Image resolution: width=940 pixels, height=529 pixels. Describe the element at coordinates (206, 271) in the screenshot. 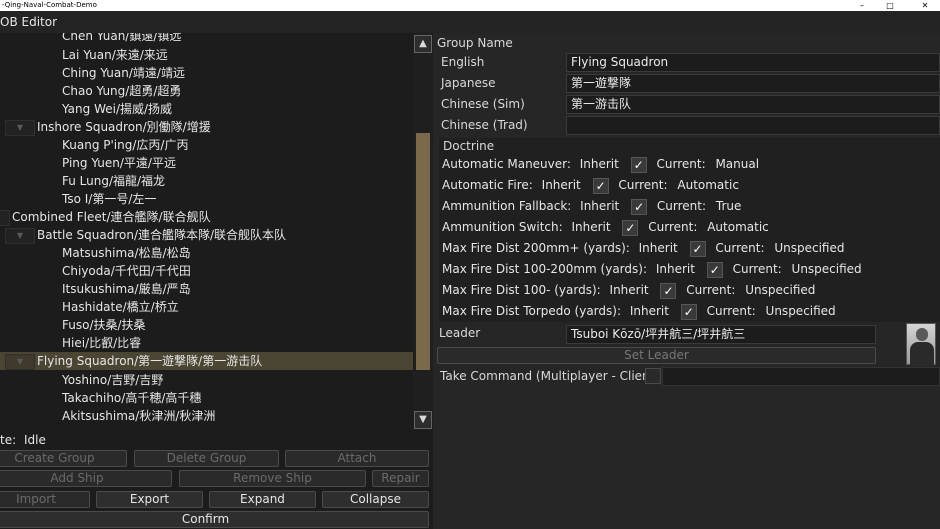

I see `tree-row: Chiyoda/千代田/千代田` at that location.